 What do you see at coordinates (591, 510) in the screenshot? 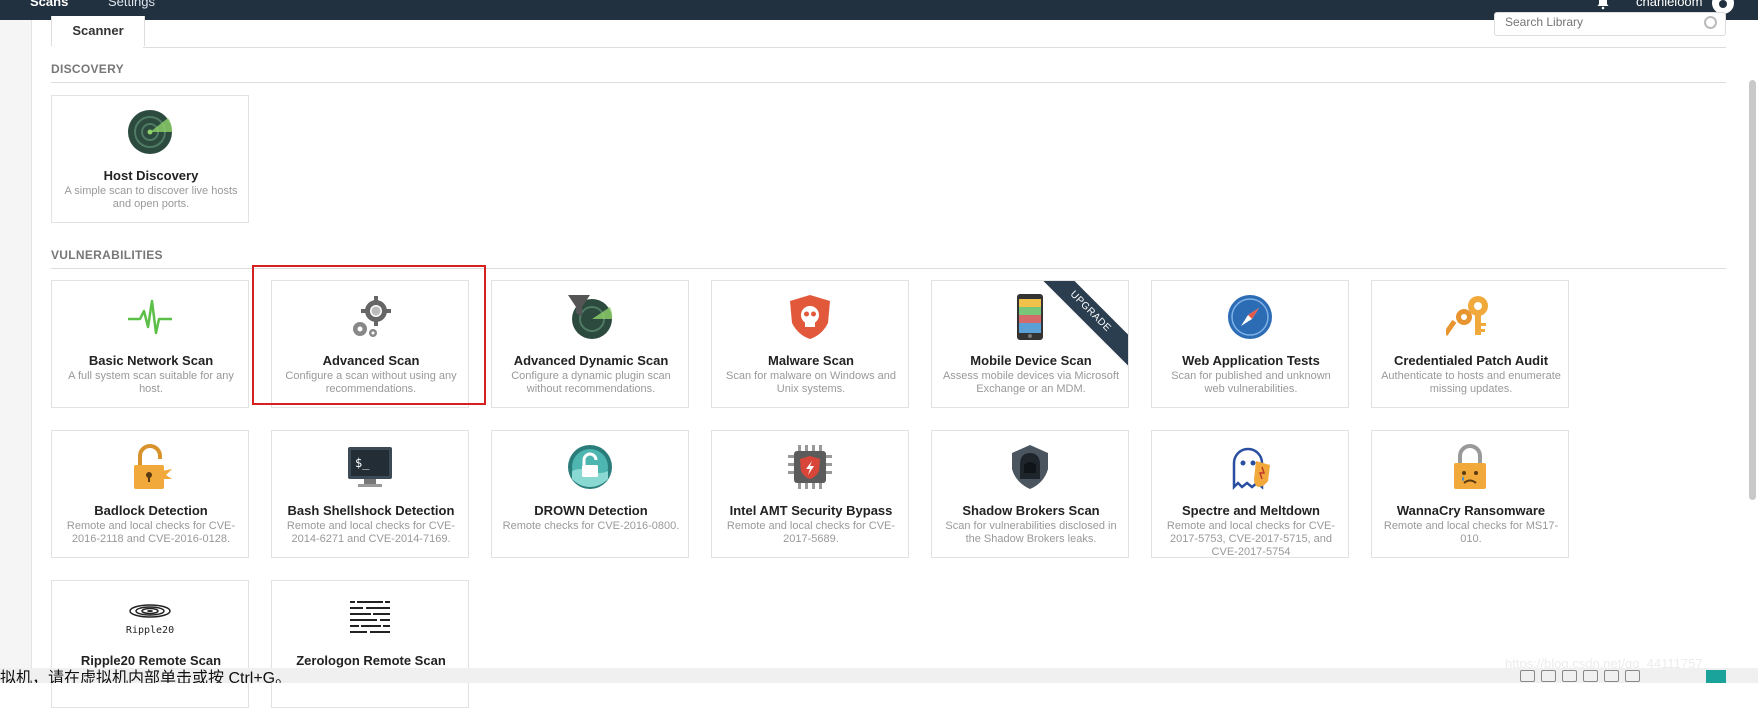
I see `scan-card-title: DROWN Detection` at bounding box center [591, 510].